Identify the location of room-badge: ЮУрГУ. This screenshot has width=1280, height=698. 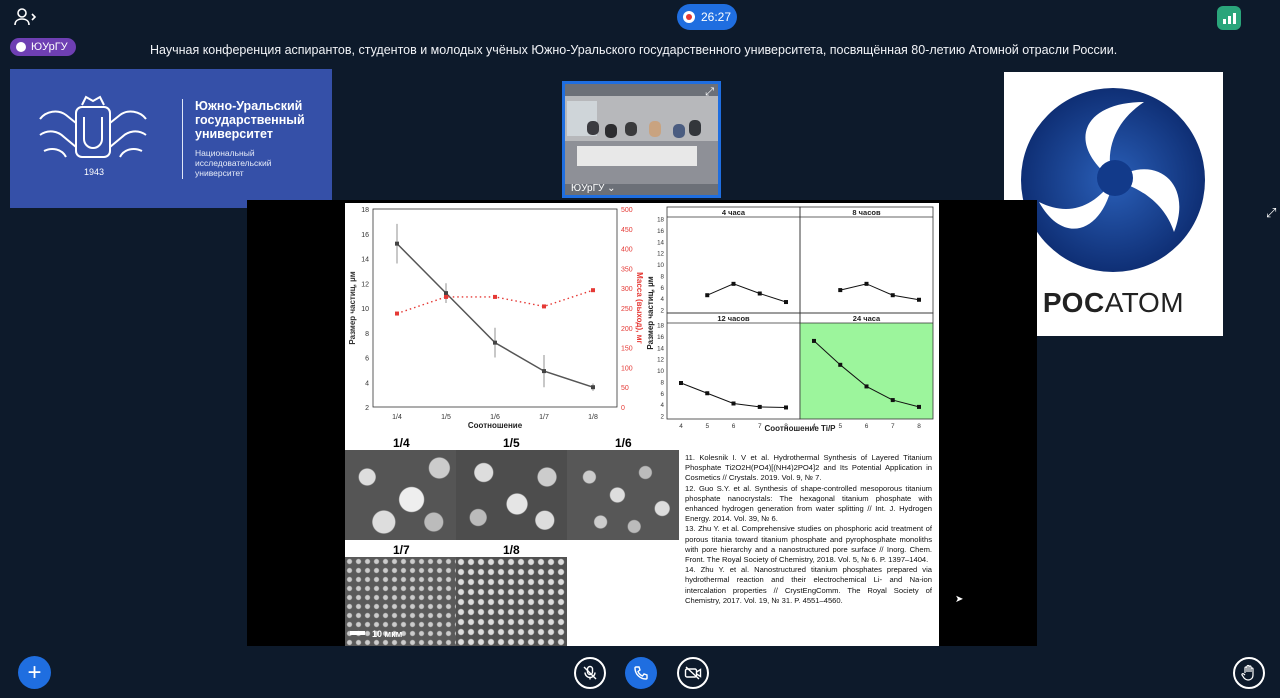
(43, 47).